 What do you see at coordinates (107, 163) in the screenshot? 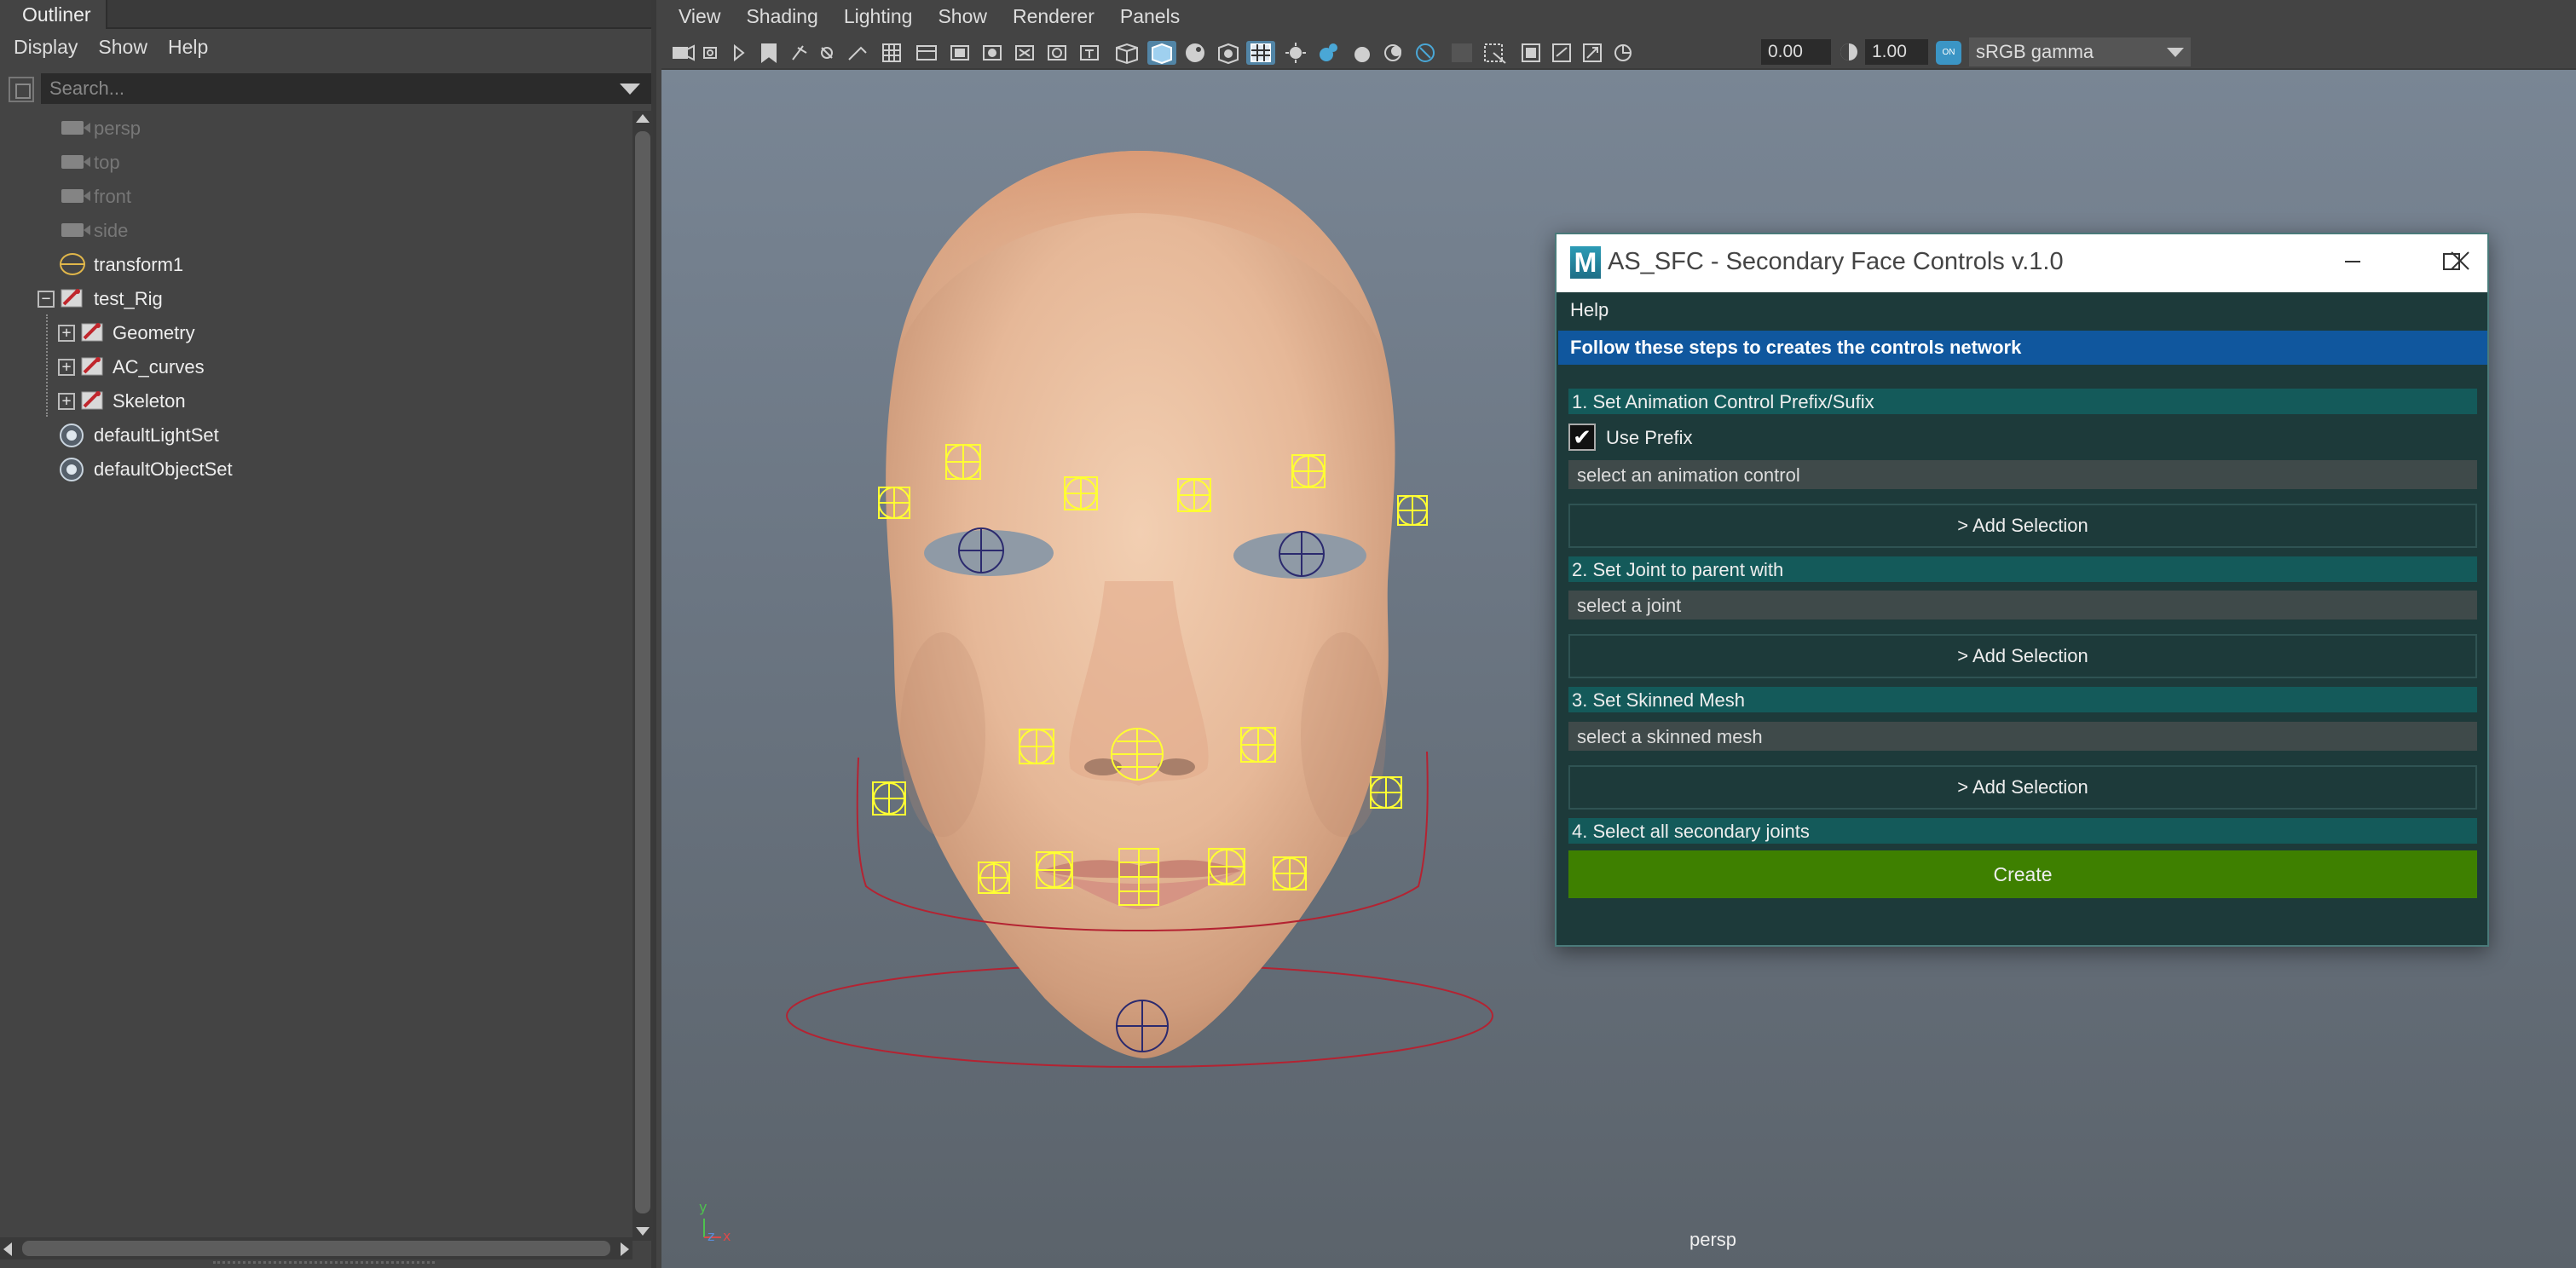
I see `outliner-item-label: top` at bounding box center [107, 163].